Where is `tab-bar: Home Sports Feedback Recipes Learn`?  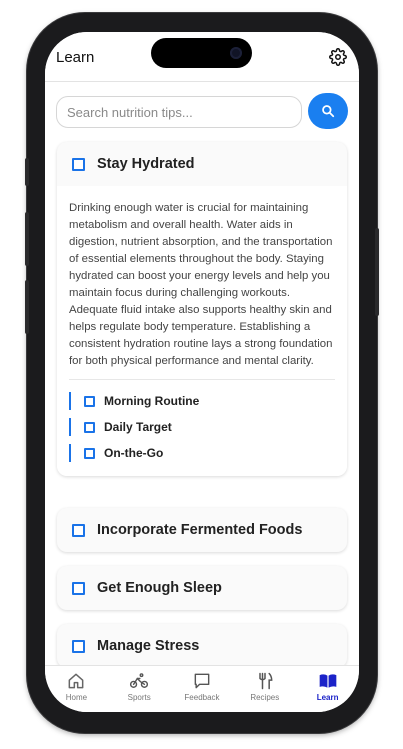 tab-bar: Home Sports Feedback Recipes Learn is located at coordinates (202, 688).